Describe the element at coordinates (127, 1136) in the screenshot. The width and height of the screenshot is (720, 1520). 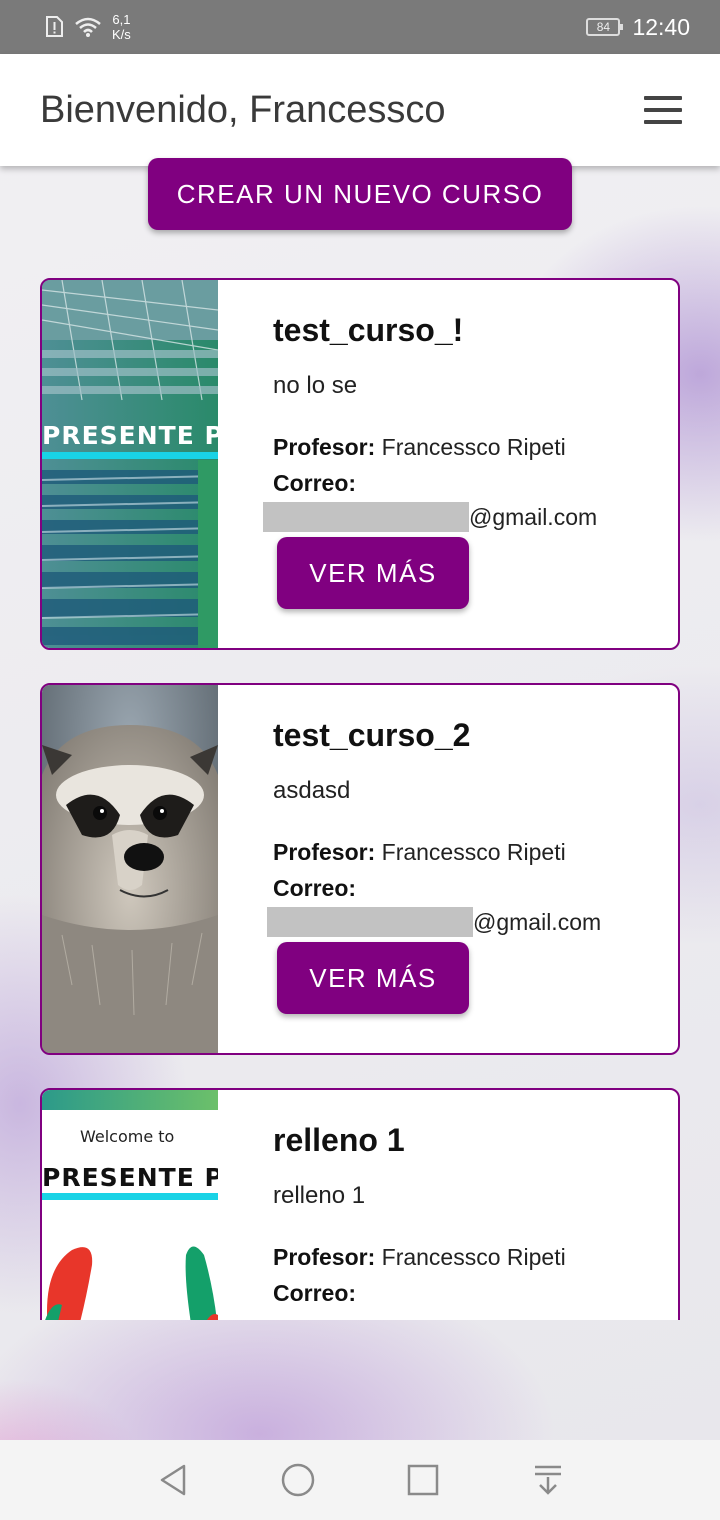
I see `image-welcome-text: Welcome to` at that location.